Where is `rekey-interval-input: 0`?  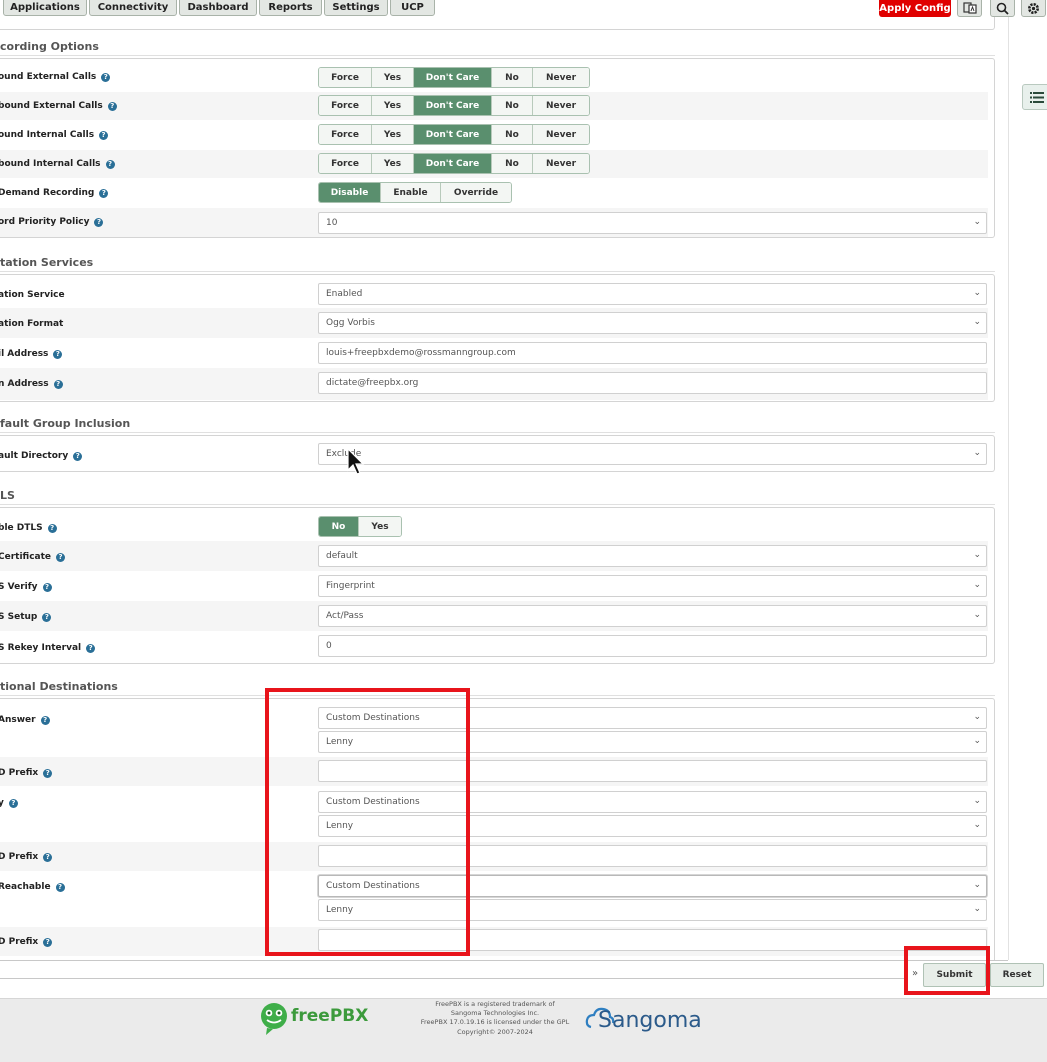
rekey-interval-input: 0 is located at coordinates (652, 646).